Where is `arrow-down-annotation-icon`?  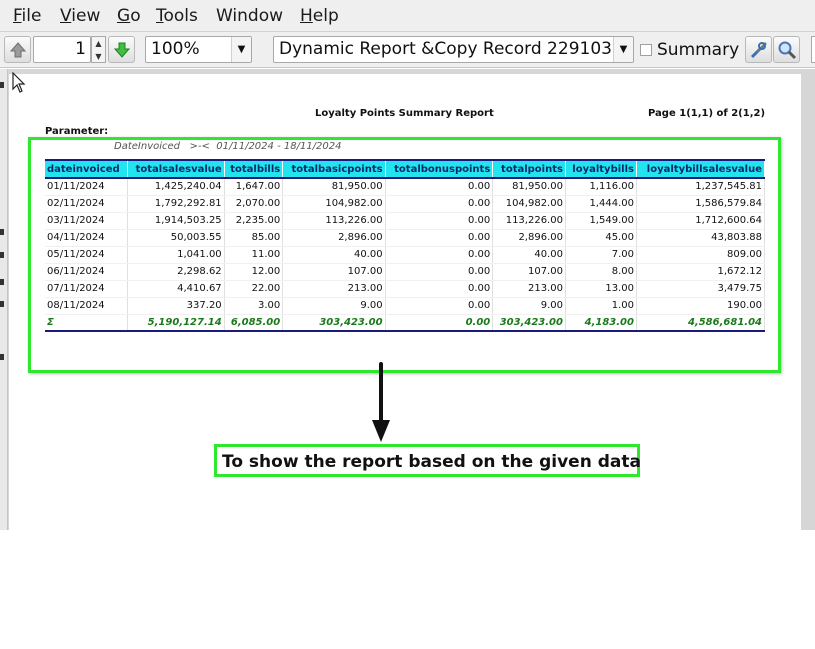 arrow-down-annotation-icon is located at coordinates (381, 402).